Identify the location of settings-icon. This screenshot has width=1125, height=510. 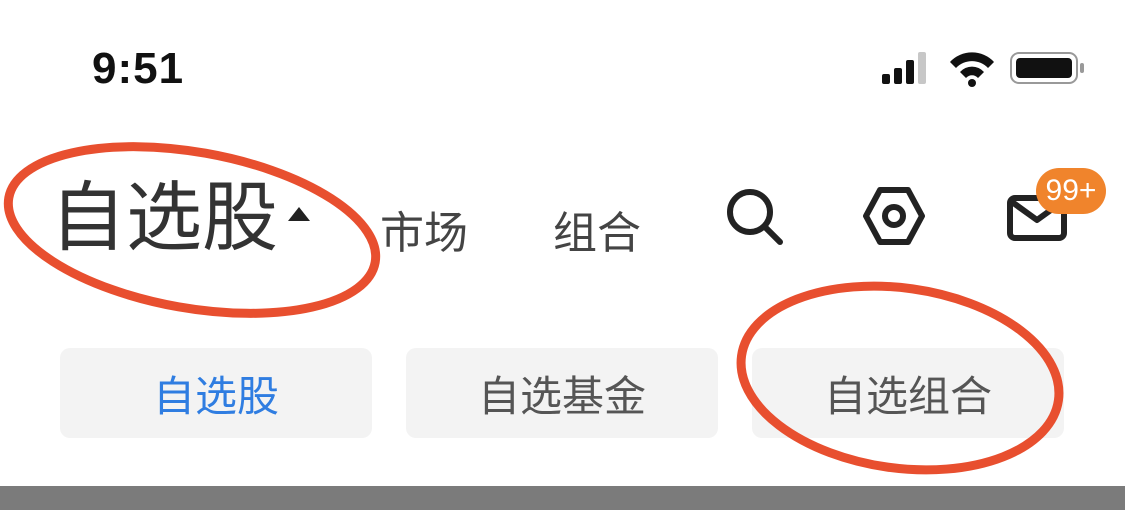
(894, 216).